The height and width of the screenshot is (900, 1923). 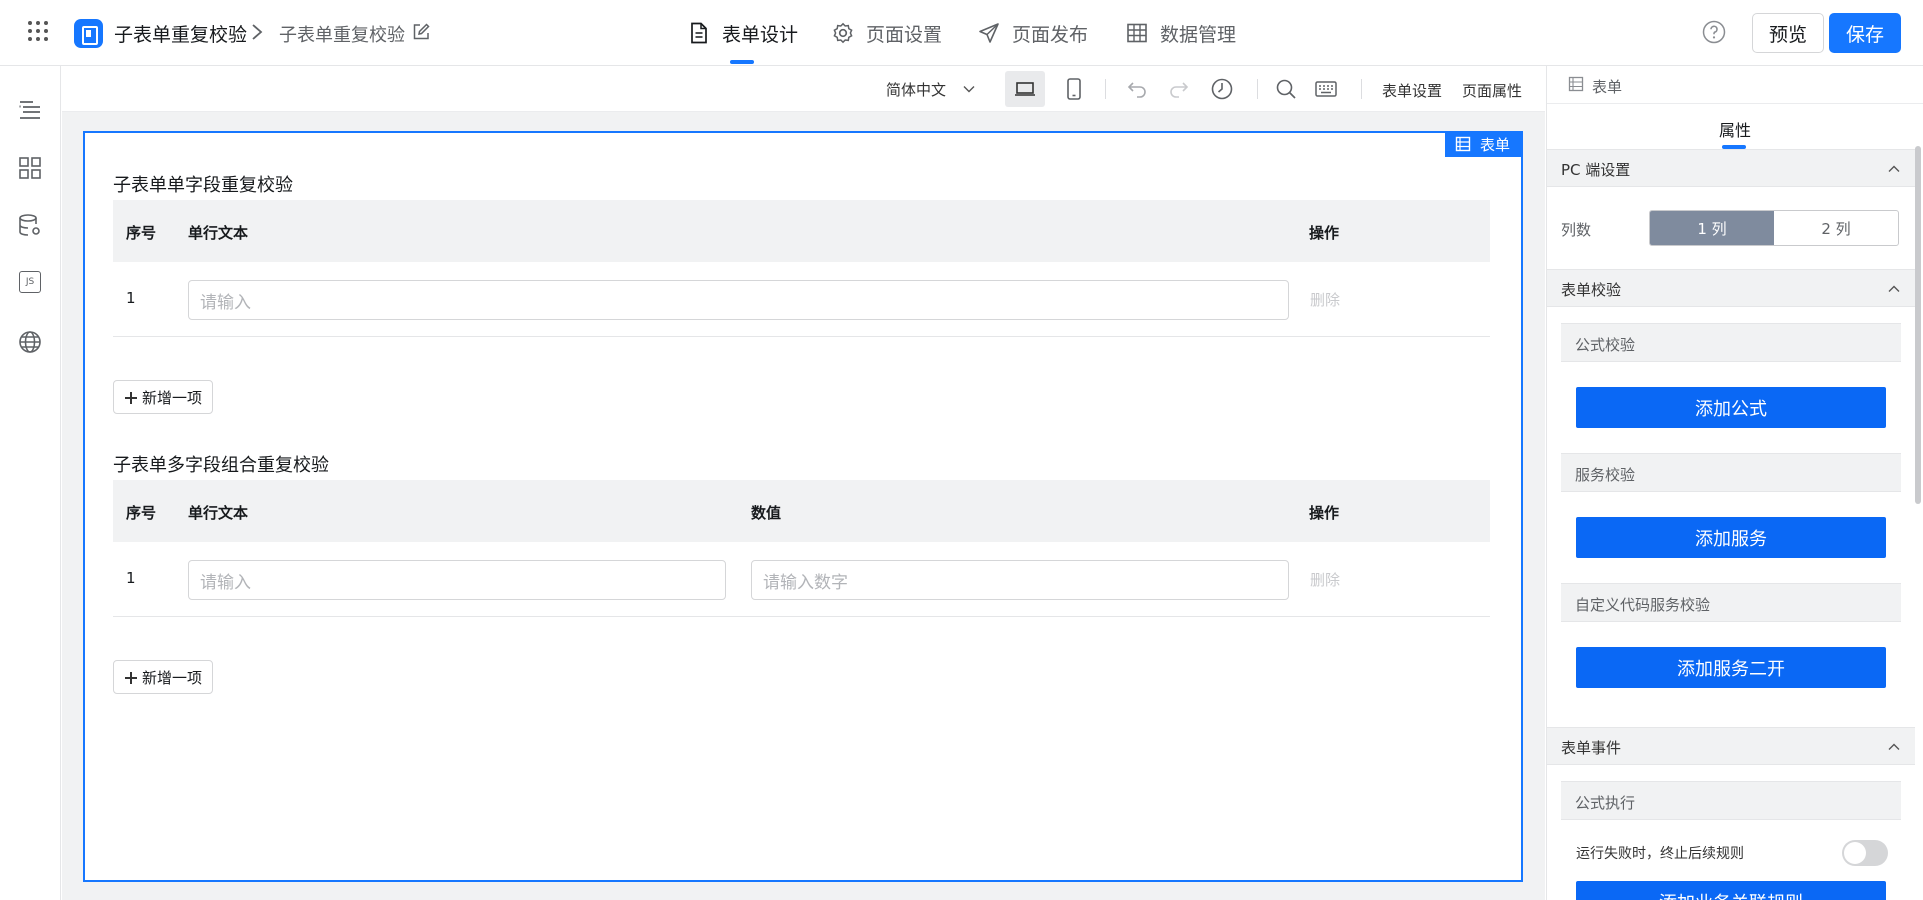 I want to click on header-number-field: 数值, so click(x=766, y=513).